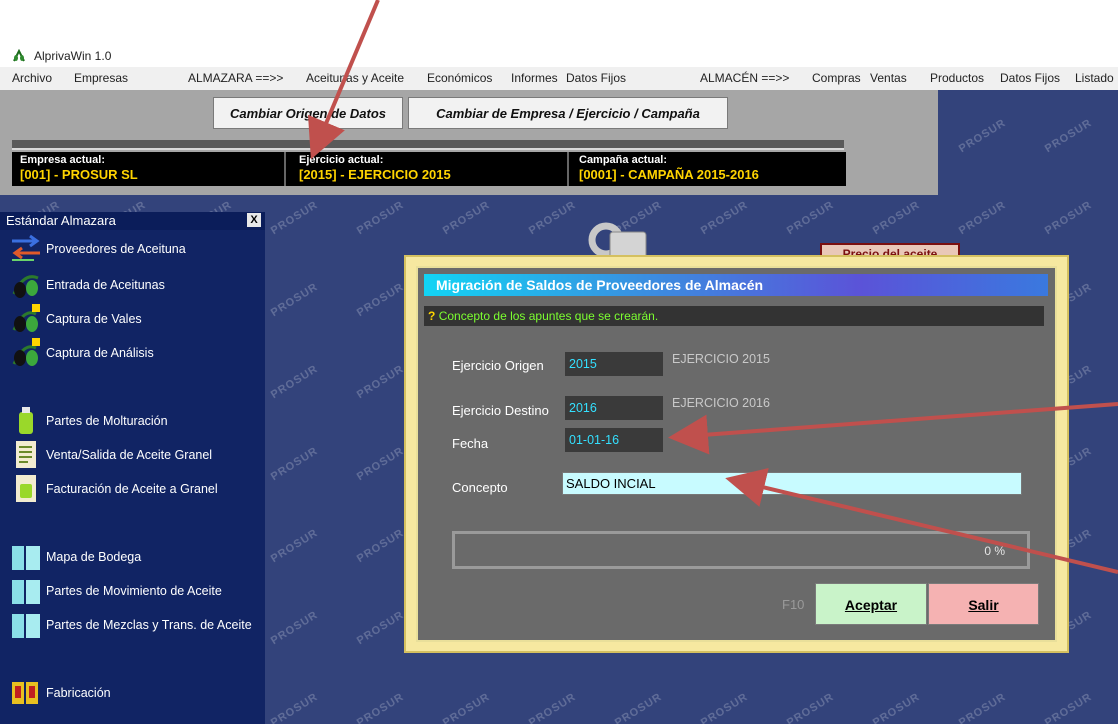 This screenshot has height=724, width=1118. What do you see at coordinates (721, 359) in the screenshot?
I see `ejercicio-origen-desc: EJERCICIO 2015` at bounding box center [721, 359].